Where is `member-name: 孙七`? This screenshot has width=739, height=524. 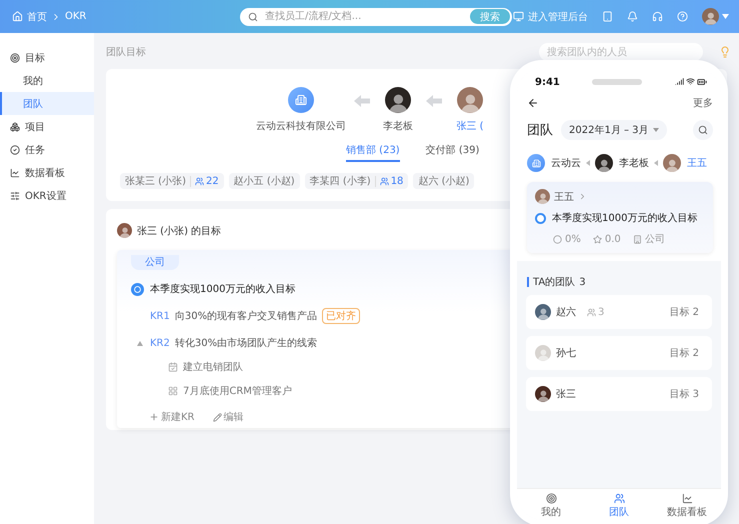
member-name: 孙七 is located at coordinates (566, 353).